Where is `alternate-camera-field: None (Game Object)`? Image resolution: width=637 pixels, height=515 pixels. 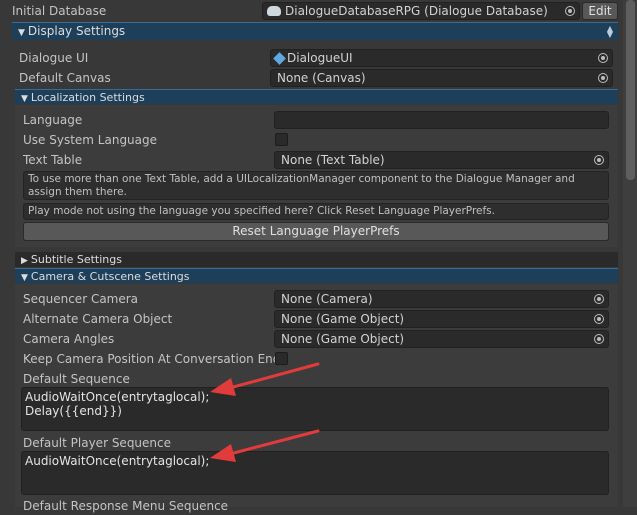 alternate-camera-field: None (Game Object) is located at coordinates (441, 319).